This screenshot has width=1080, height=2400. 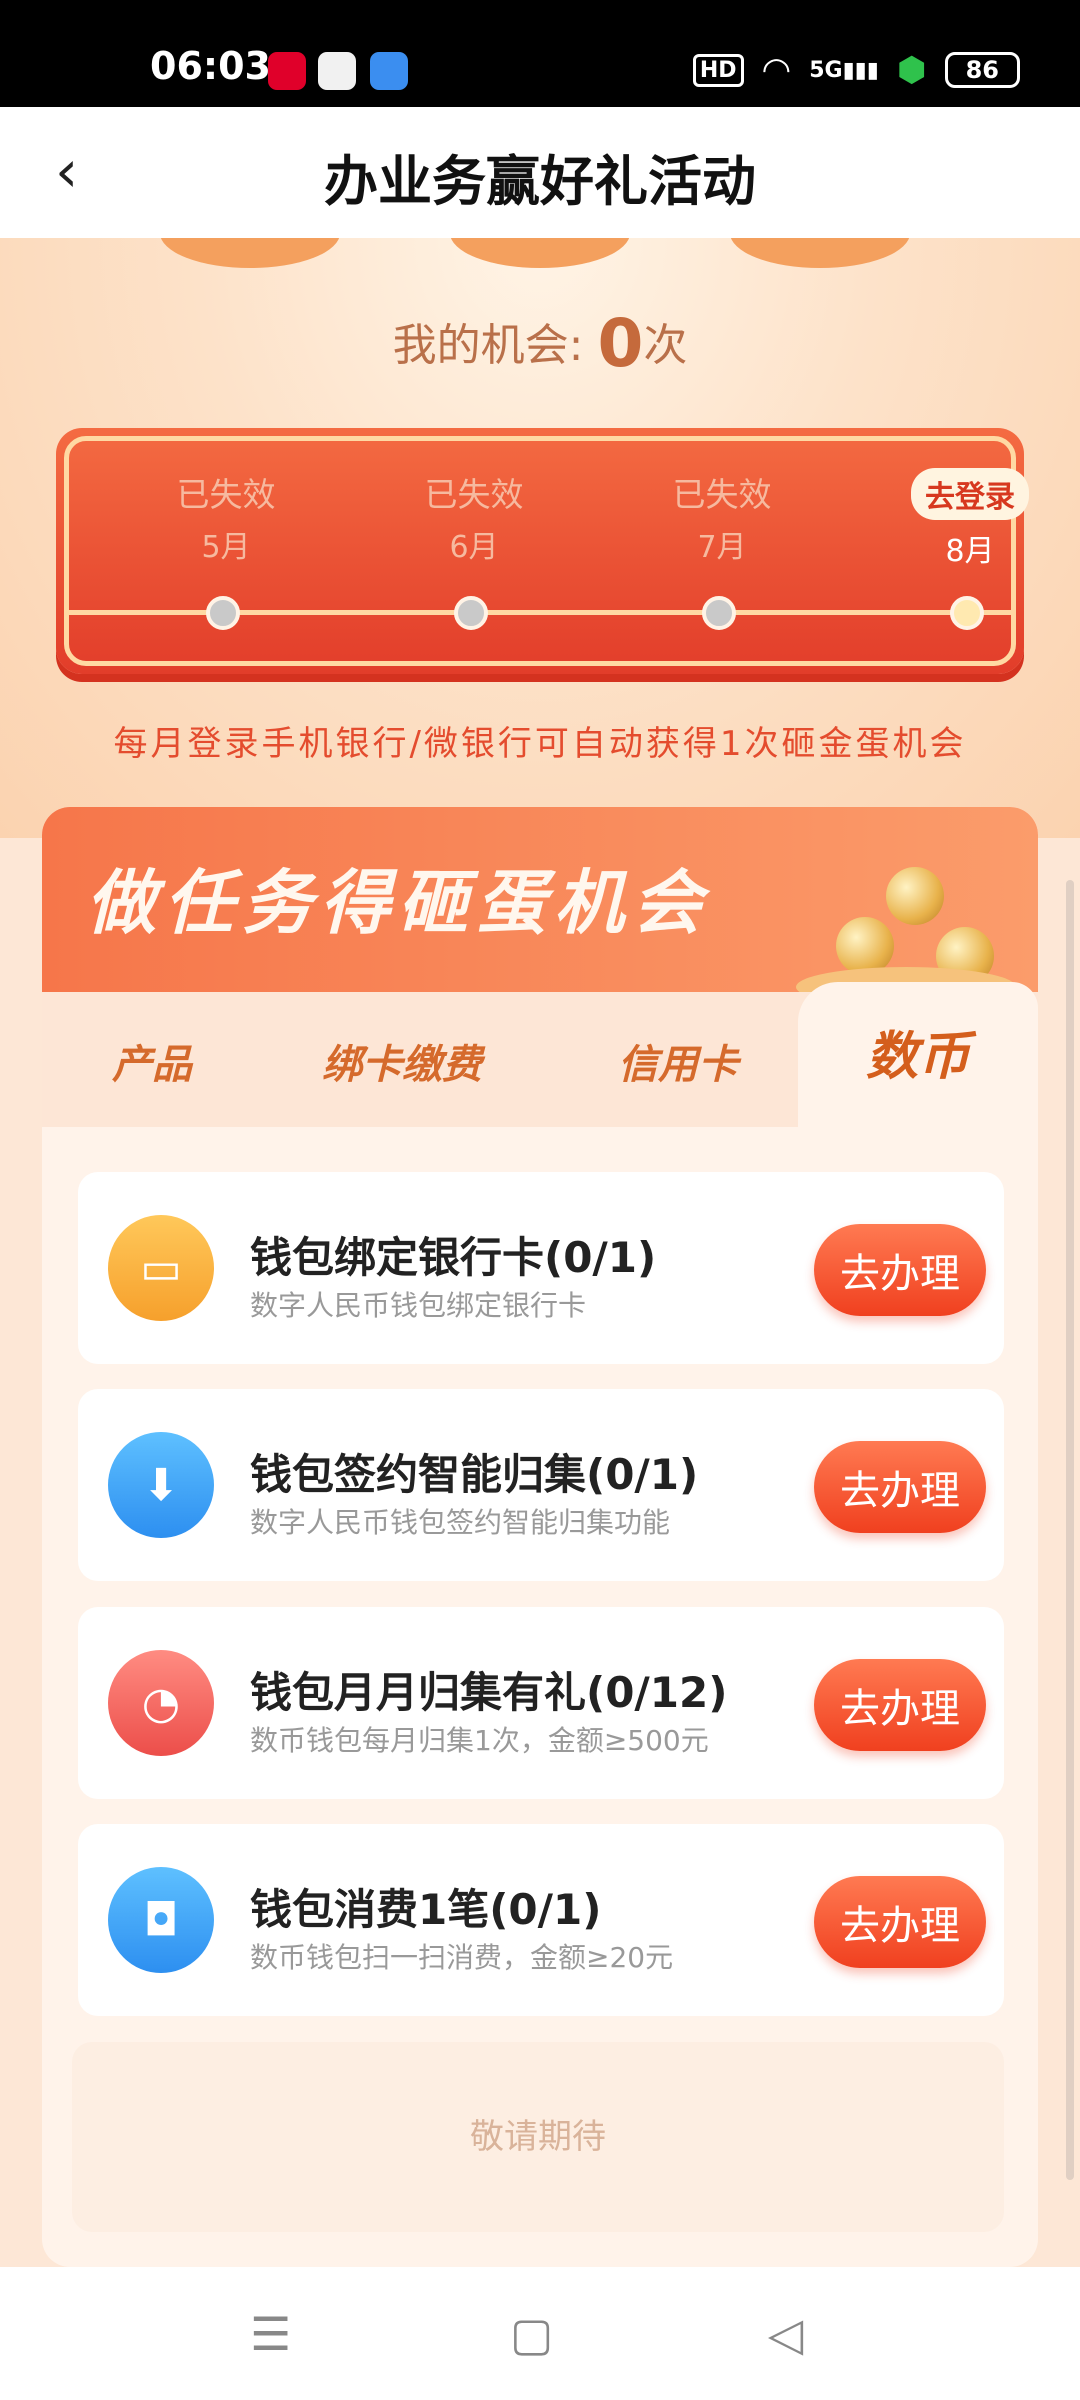 What do you see at coordinates (665, 345) in the screenshot?
I see `chance-unit: 次` at bounding box center [665, 345].